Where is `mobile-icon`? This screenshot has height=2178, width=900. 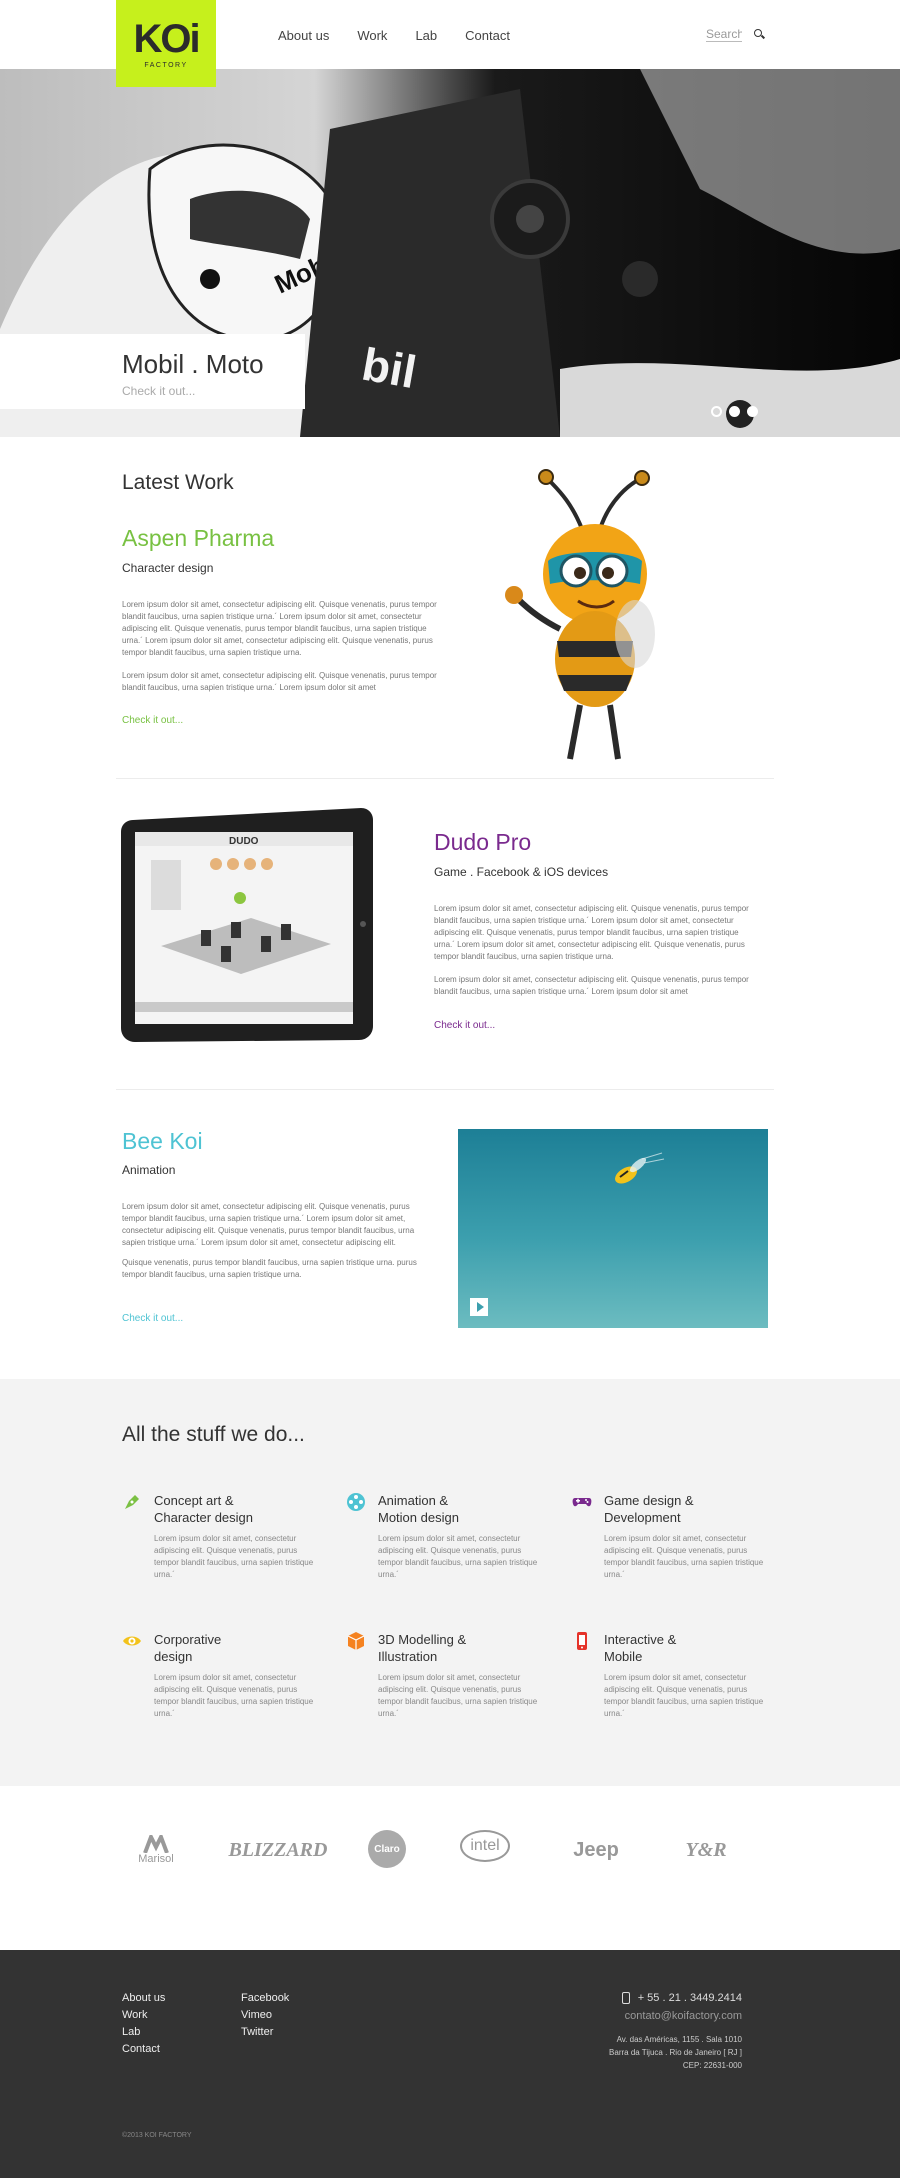 mobile-icon is located at coordinates (582, 1641).